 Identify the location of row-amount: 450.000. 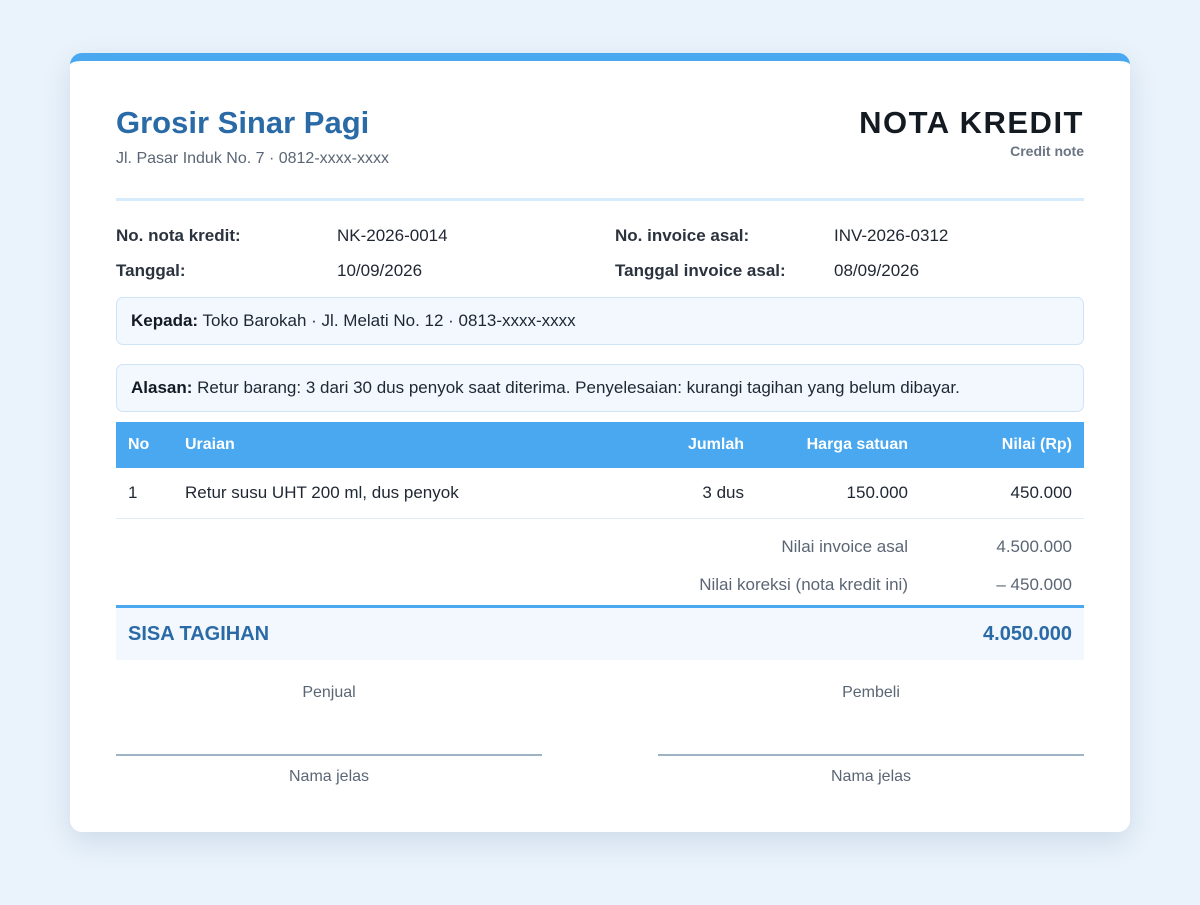
(1002, 493).